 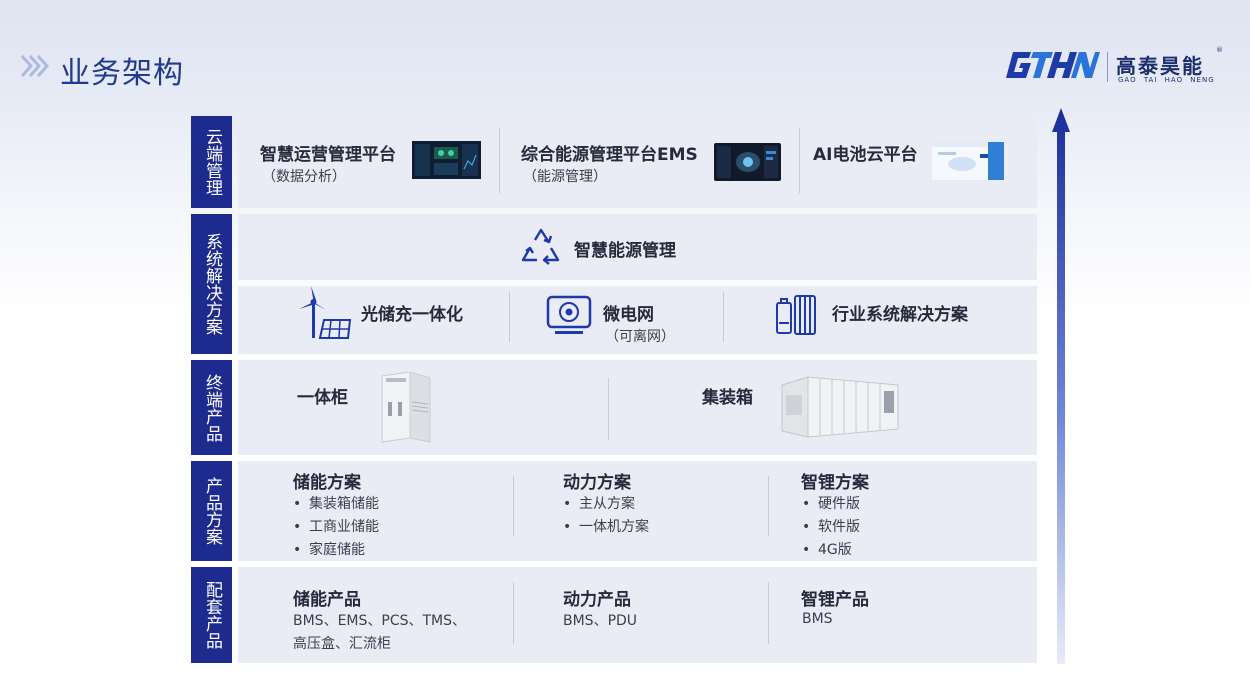 What do you see at coordinates (1053, 65) in the screenshot?
I see `company-logo` at bounding box center [1053, 65].